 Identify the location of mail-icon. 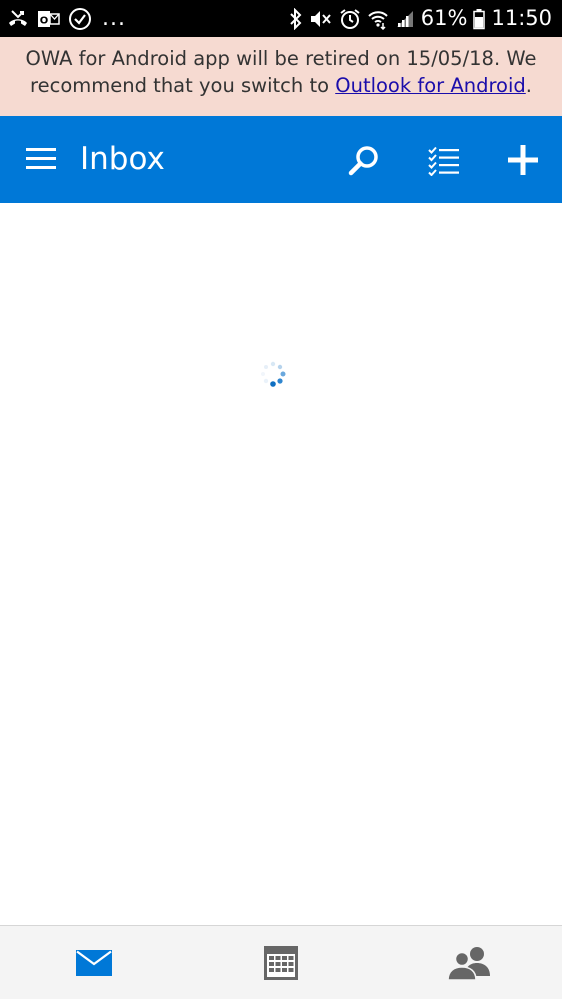
(93, 962).